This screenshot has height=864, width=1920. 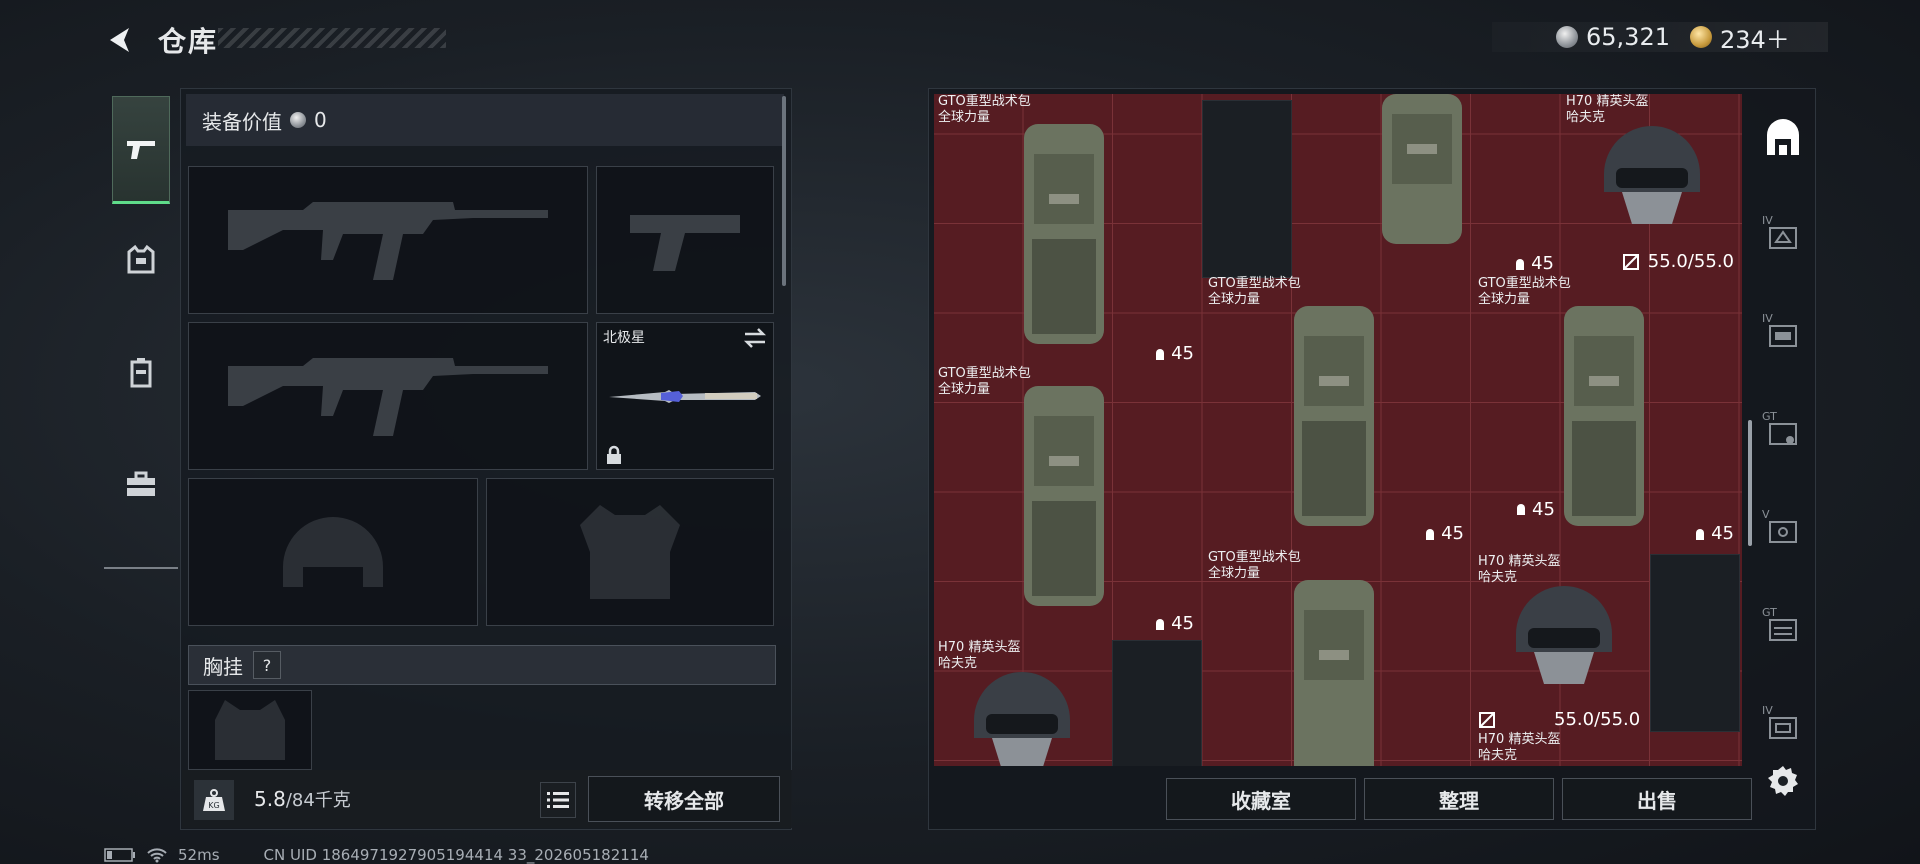 What do you see at coordinates (755, 338) in the screenshot?
I see `swap-icon` at bounding box center [755, 338].